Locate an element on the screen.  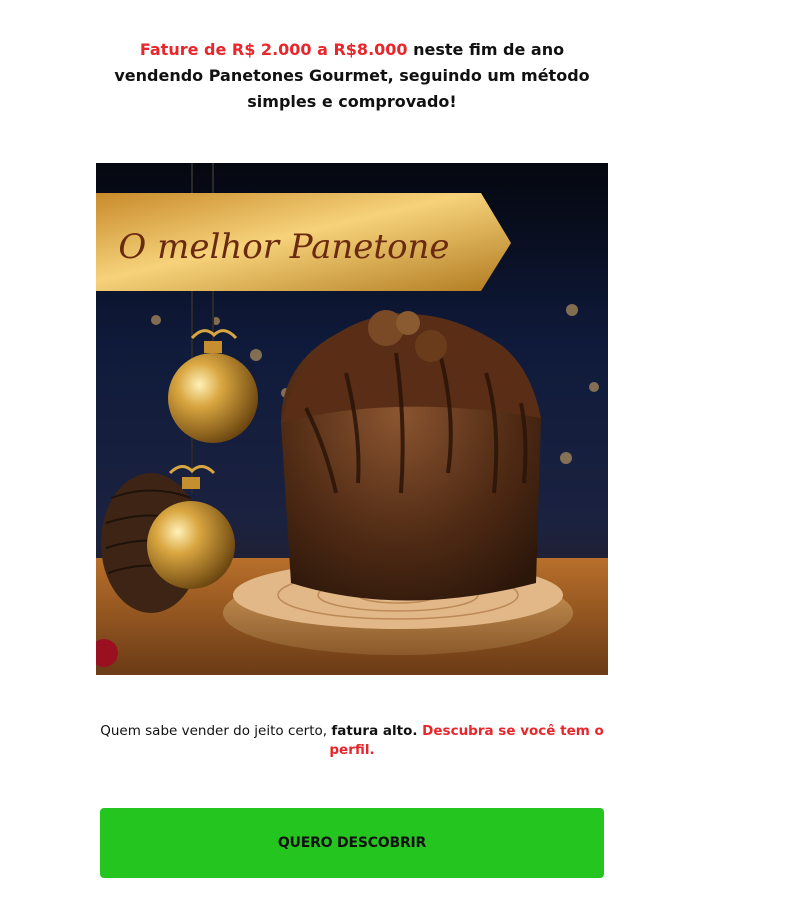
headline-highlight: Fature de R$ 2.000 a R$8.000 is located at coordinates (273, 49).